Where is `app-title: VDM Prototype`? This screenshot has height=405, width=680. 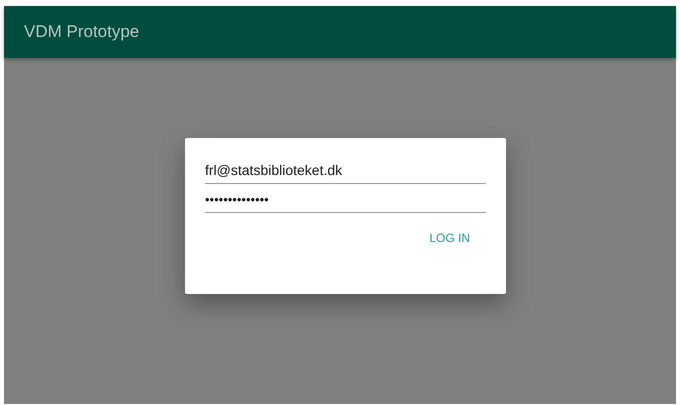
app-title: VDM Prototype is located at coordinates (82, 32).